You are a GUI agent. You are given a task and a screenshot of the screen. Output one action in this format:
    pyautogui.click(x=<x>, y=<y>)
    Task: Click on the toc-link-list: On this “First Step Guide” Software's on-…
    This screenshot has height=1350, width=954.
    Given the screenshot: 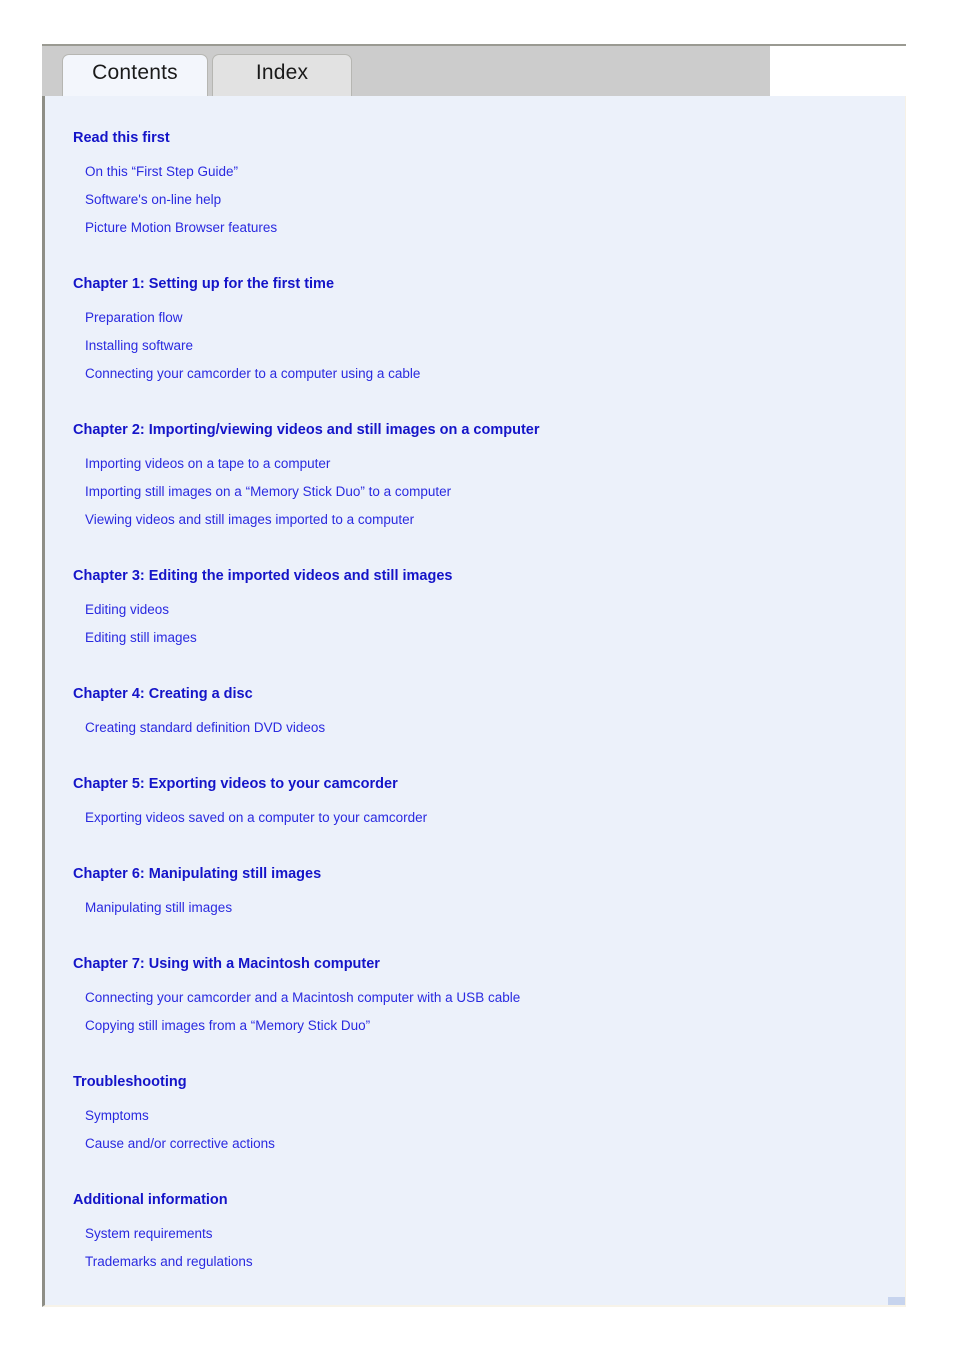 What is the action you would take?
    pyautogui.click(x=475, y=200)
    